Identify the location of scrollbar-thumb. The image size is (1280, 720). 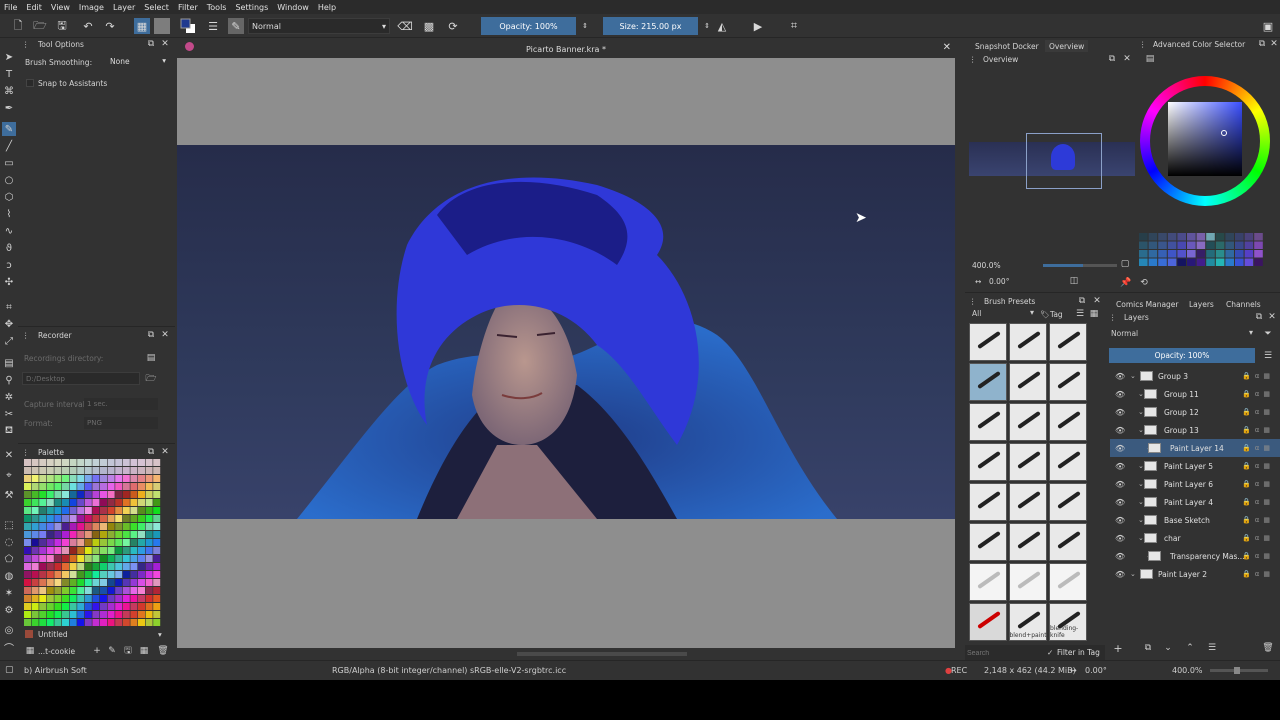
(602, 654).